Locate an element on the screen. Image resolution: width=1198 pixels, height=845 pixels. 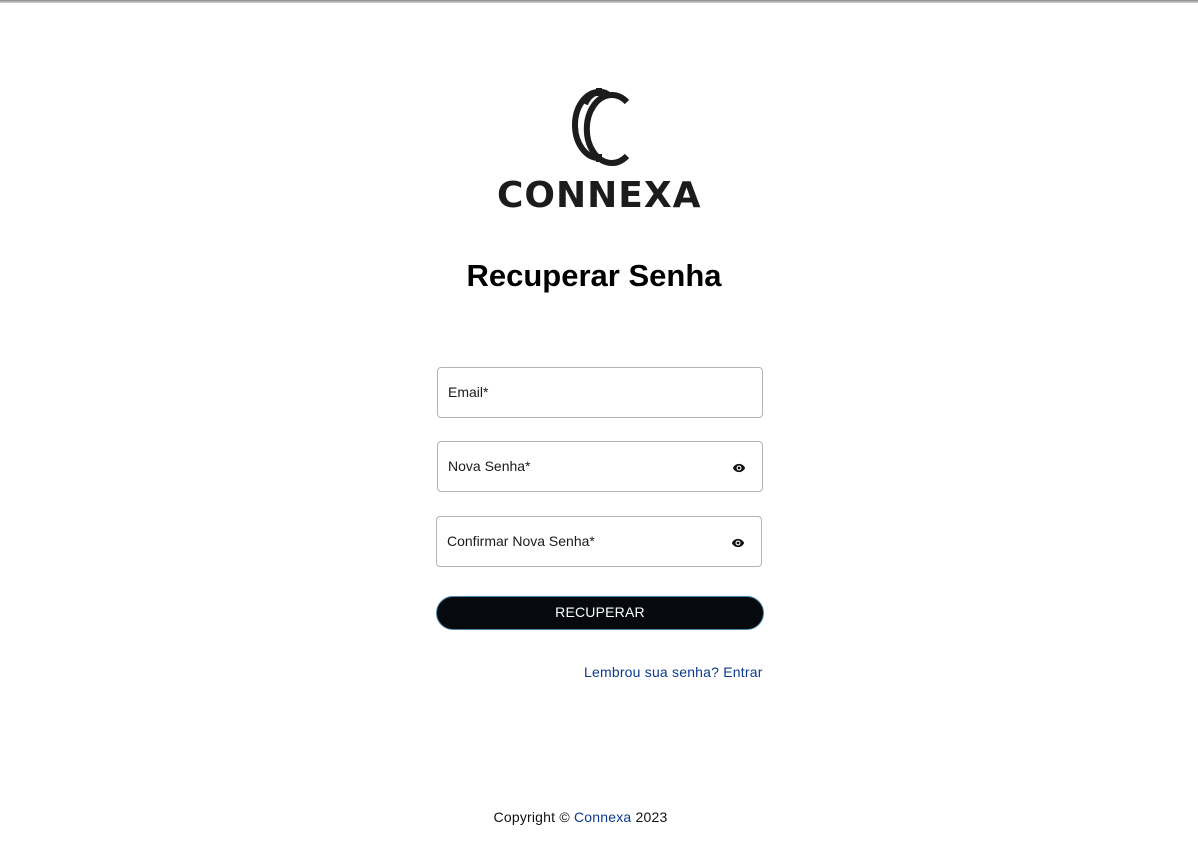
login-link: Lembrou sua senha? Entrar is located at coordinates (673, 672).